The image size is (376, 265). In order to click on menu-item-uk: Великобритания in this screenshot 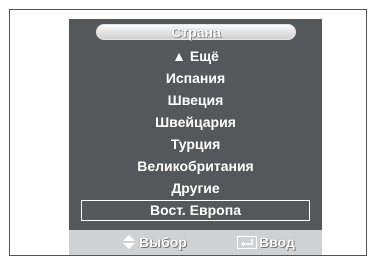, I will do `click(195, 166)`.